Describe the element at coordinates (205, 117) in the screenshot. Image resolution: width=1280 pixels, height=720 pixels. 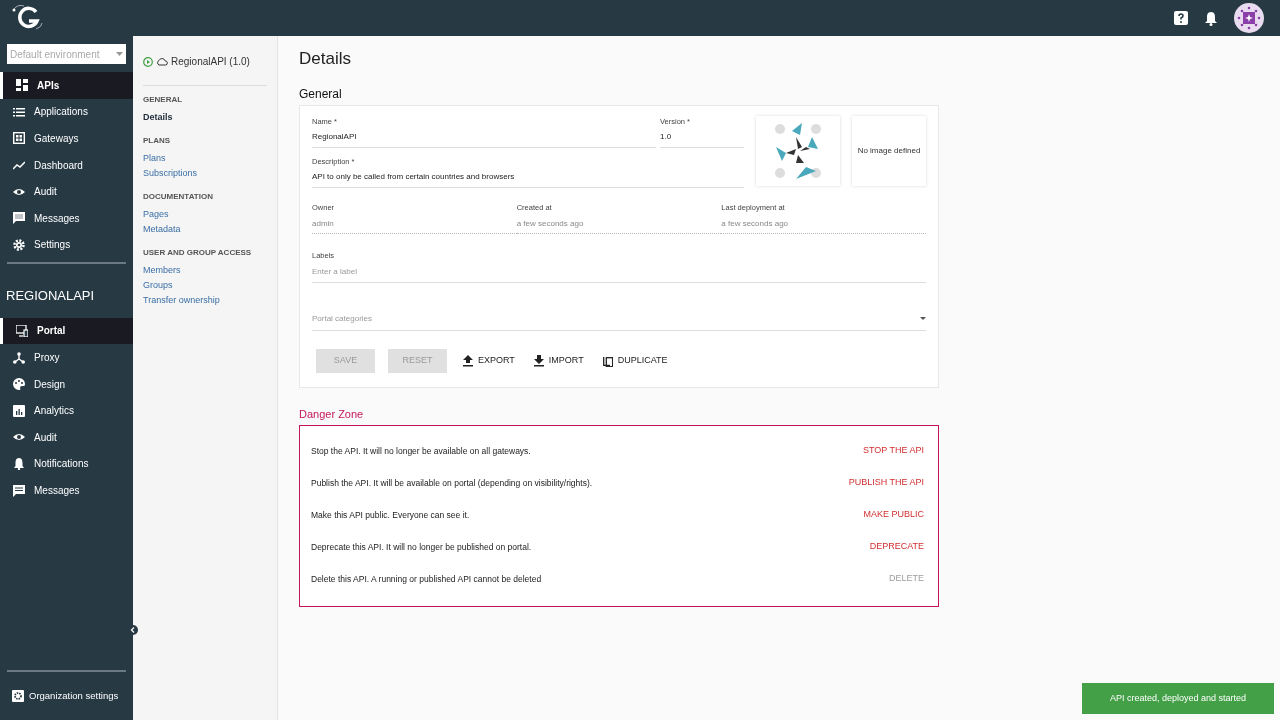
I see `menu-link: Details` at that location.